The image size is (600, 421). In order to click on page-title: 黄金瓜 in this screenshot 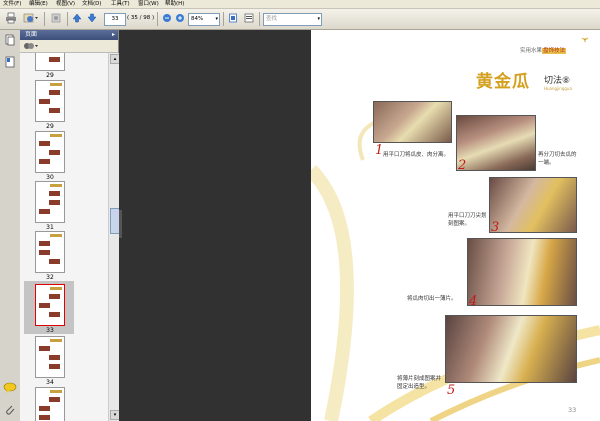, I will do `click(503, 82)`.